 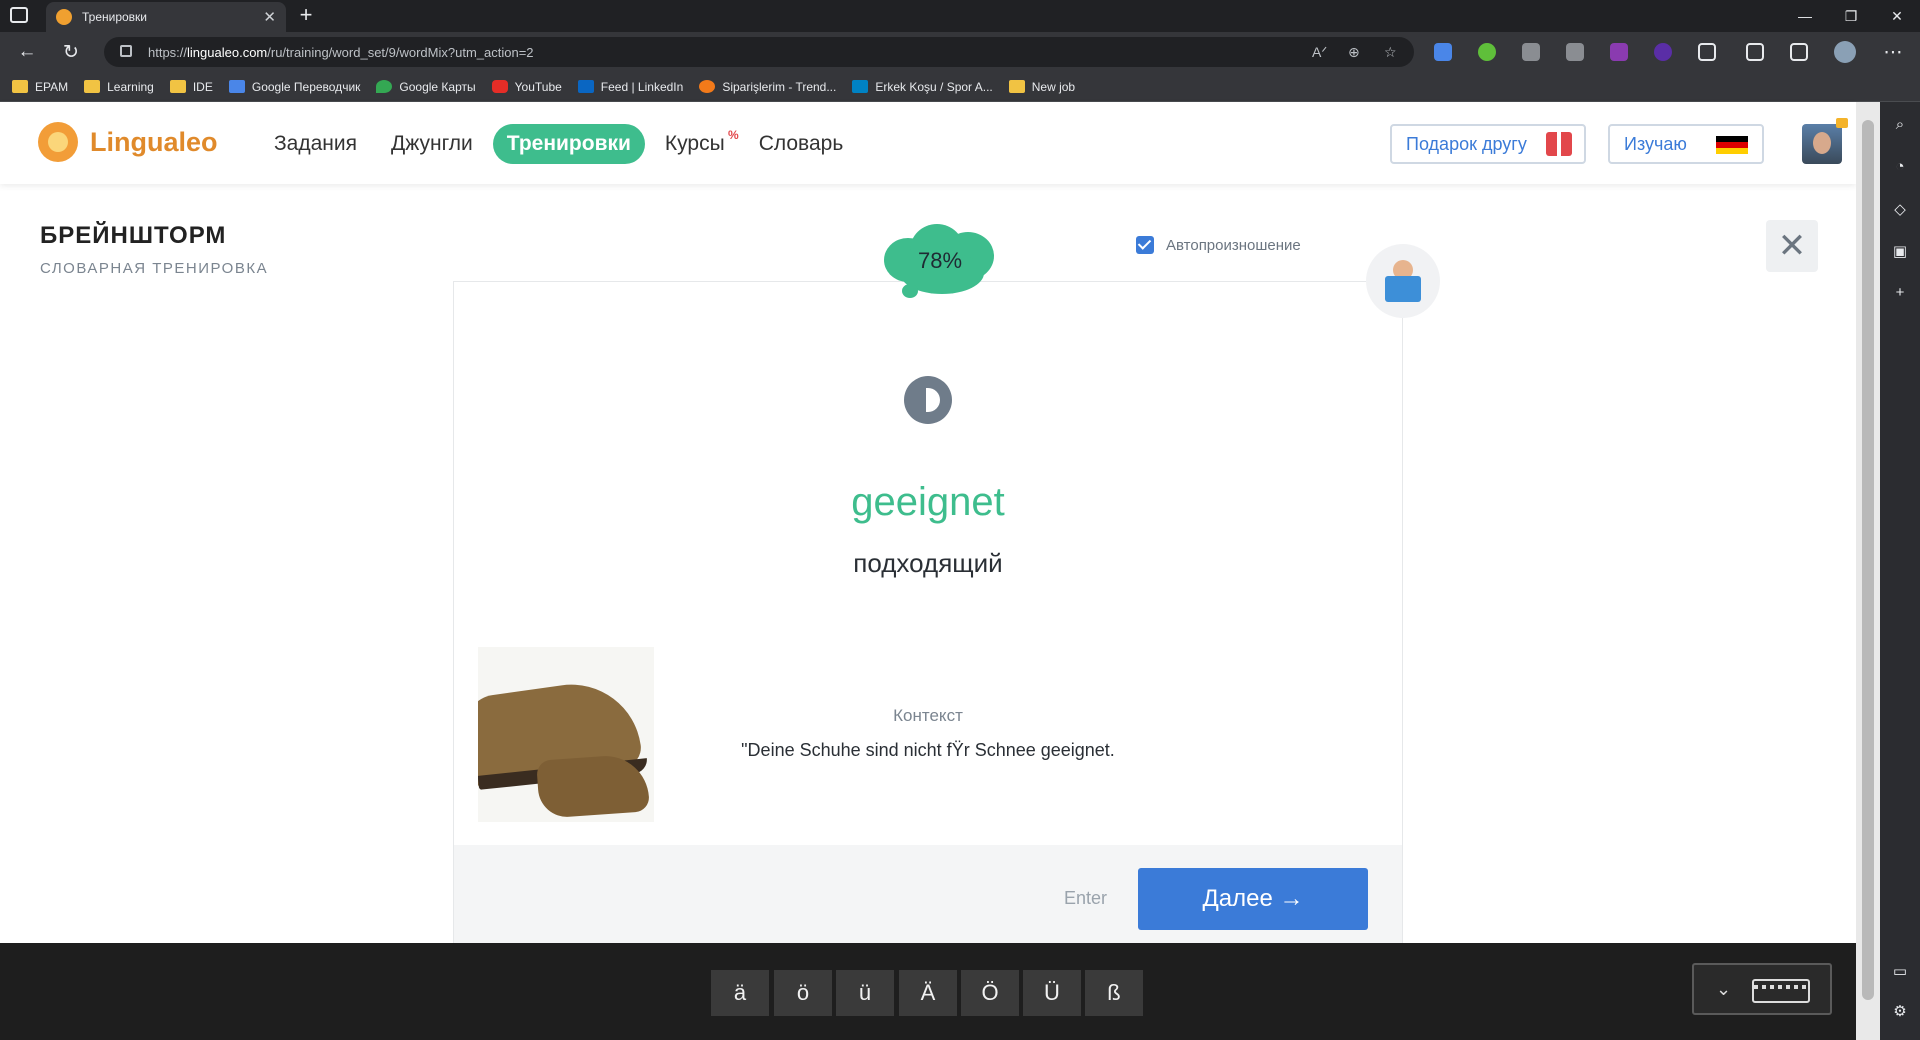 I want to click on sidebar-layout-icon: ▭, so click(x=1900, y=972).